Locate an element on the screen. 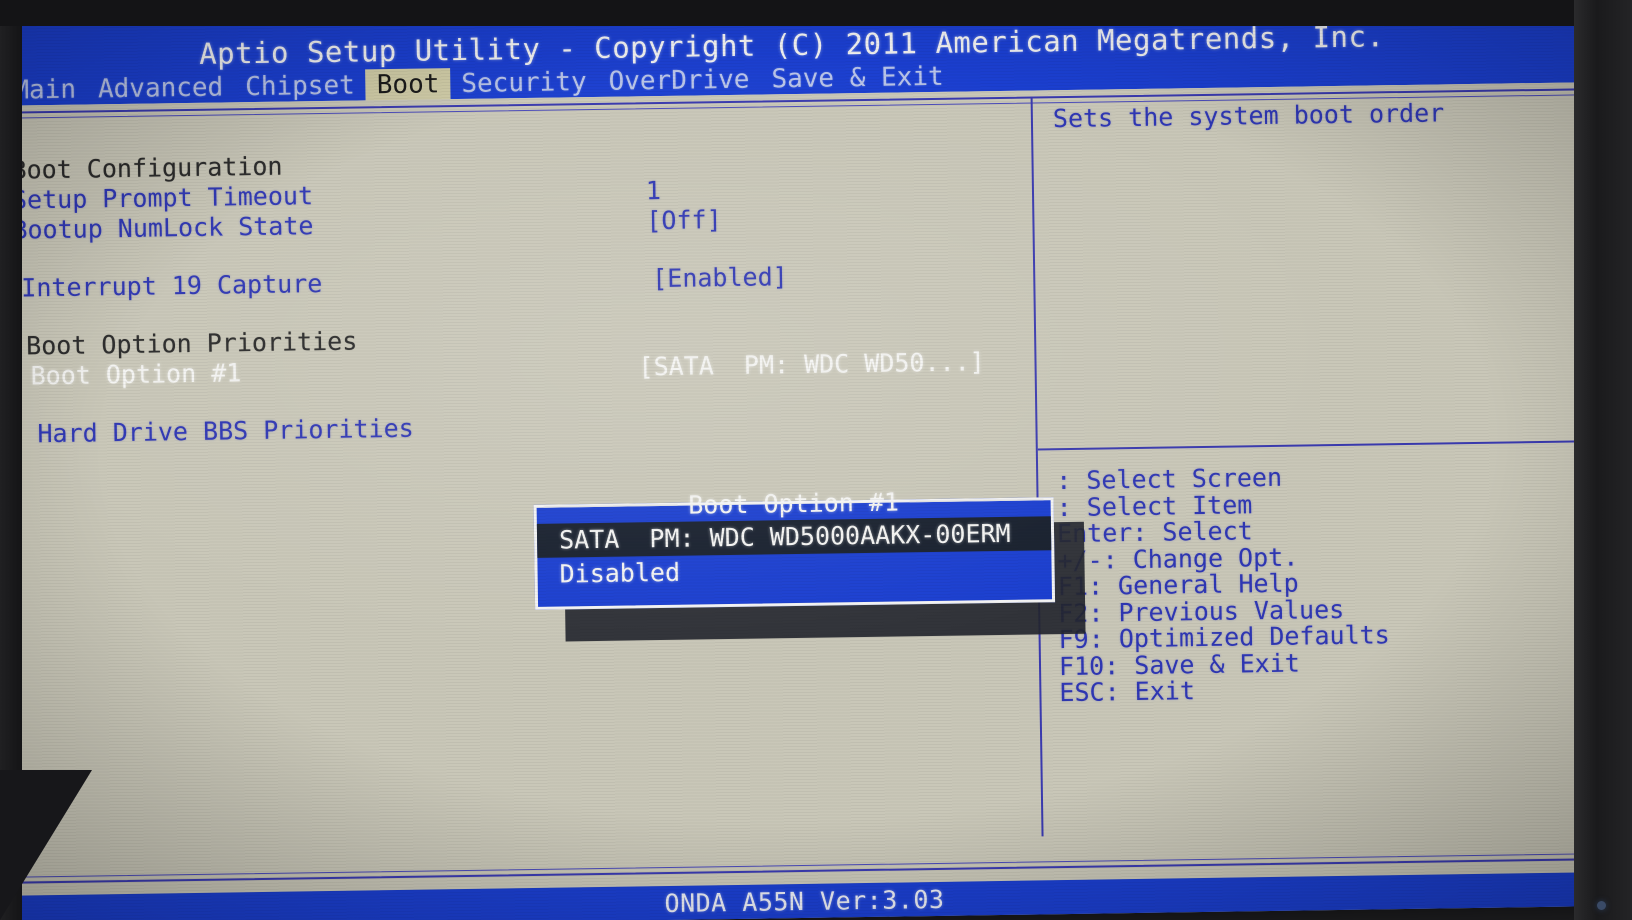 Image resolution: width=1632 pixels, height=920 pixels. label-hard-drive-bbs-priorities: Hard Drive BBS Priorities is located at coordinates (225, 431).